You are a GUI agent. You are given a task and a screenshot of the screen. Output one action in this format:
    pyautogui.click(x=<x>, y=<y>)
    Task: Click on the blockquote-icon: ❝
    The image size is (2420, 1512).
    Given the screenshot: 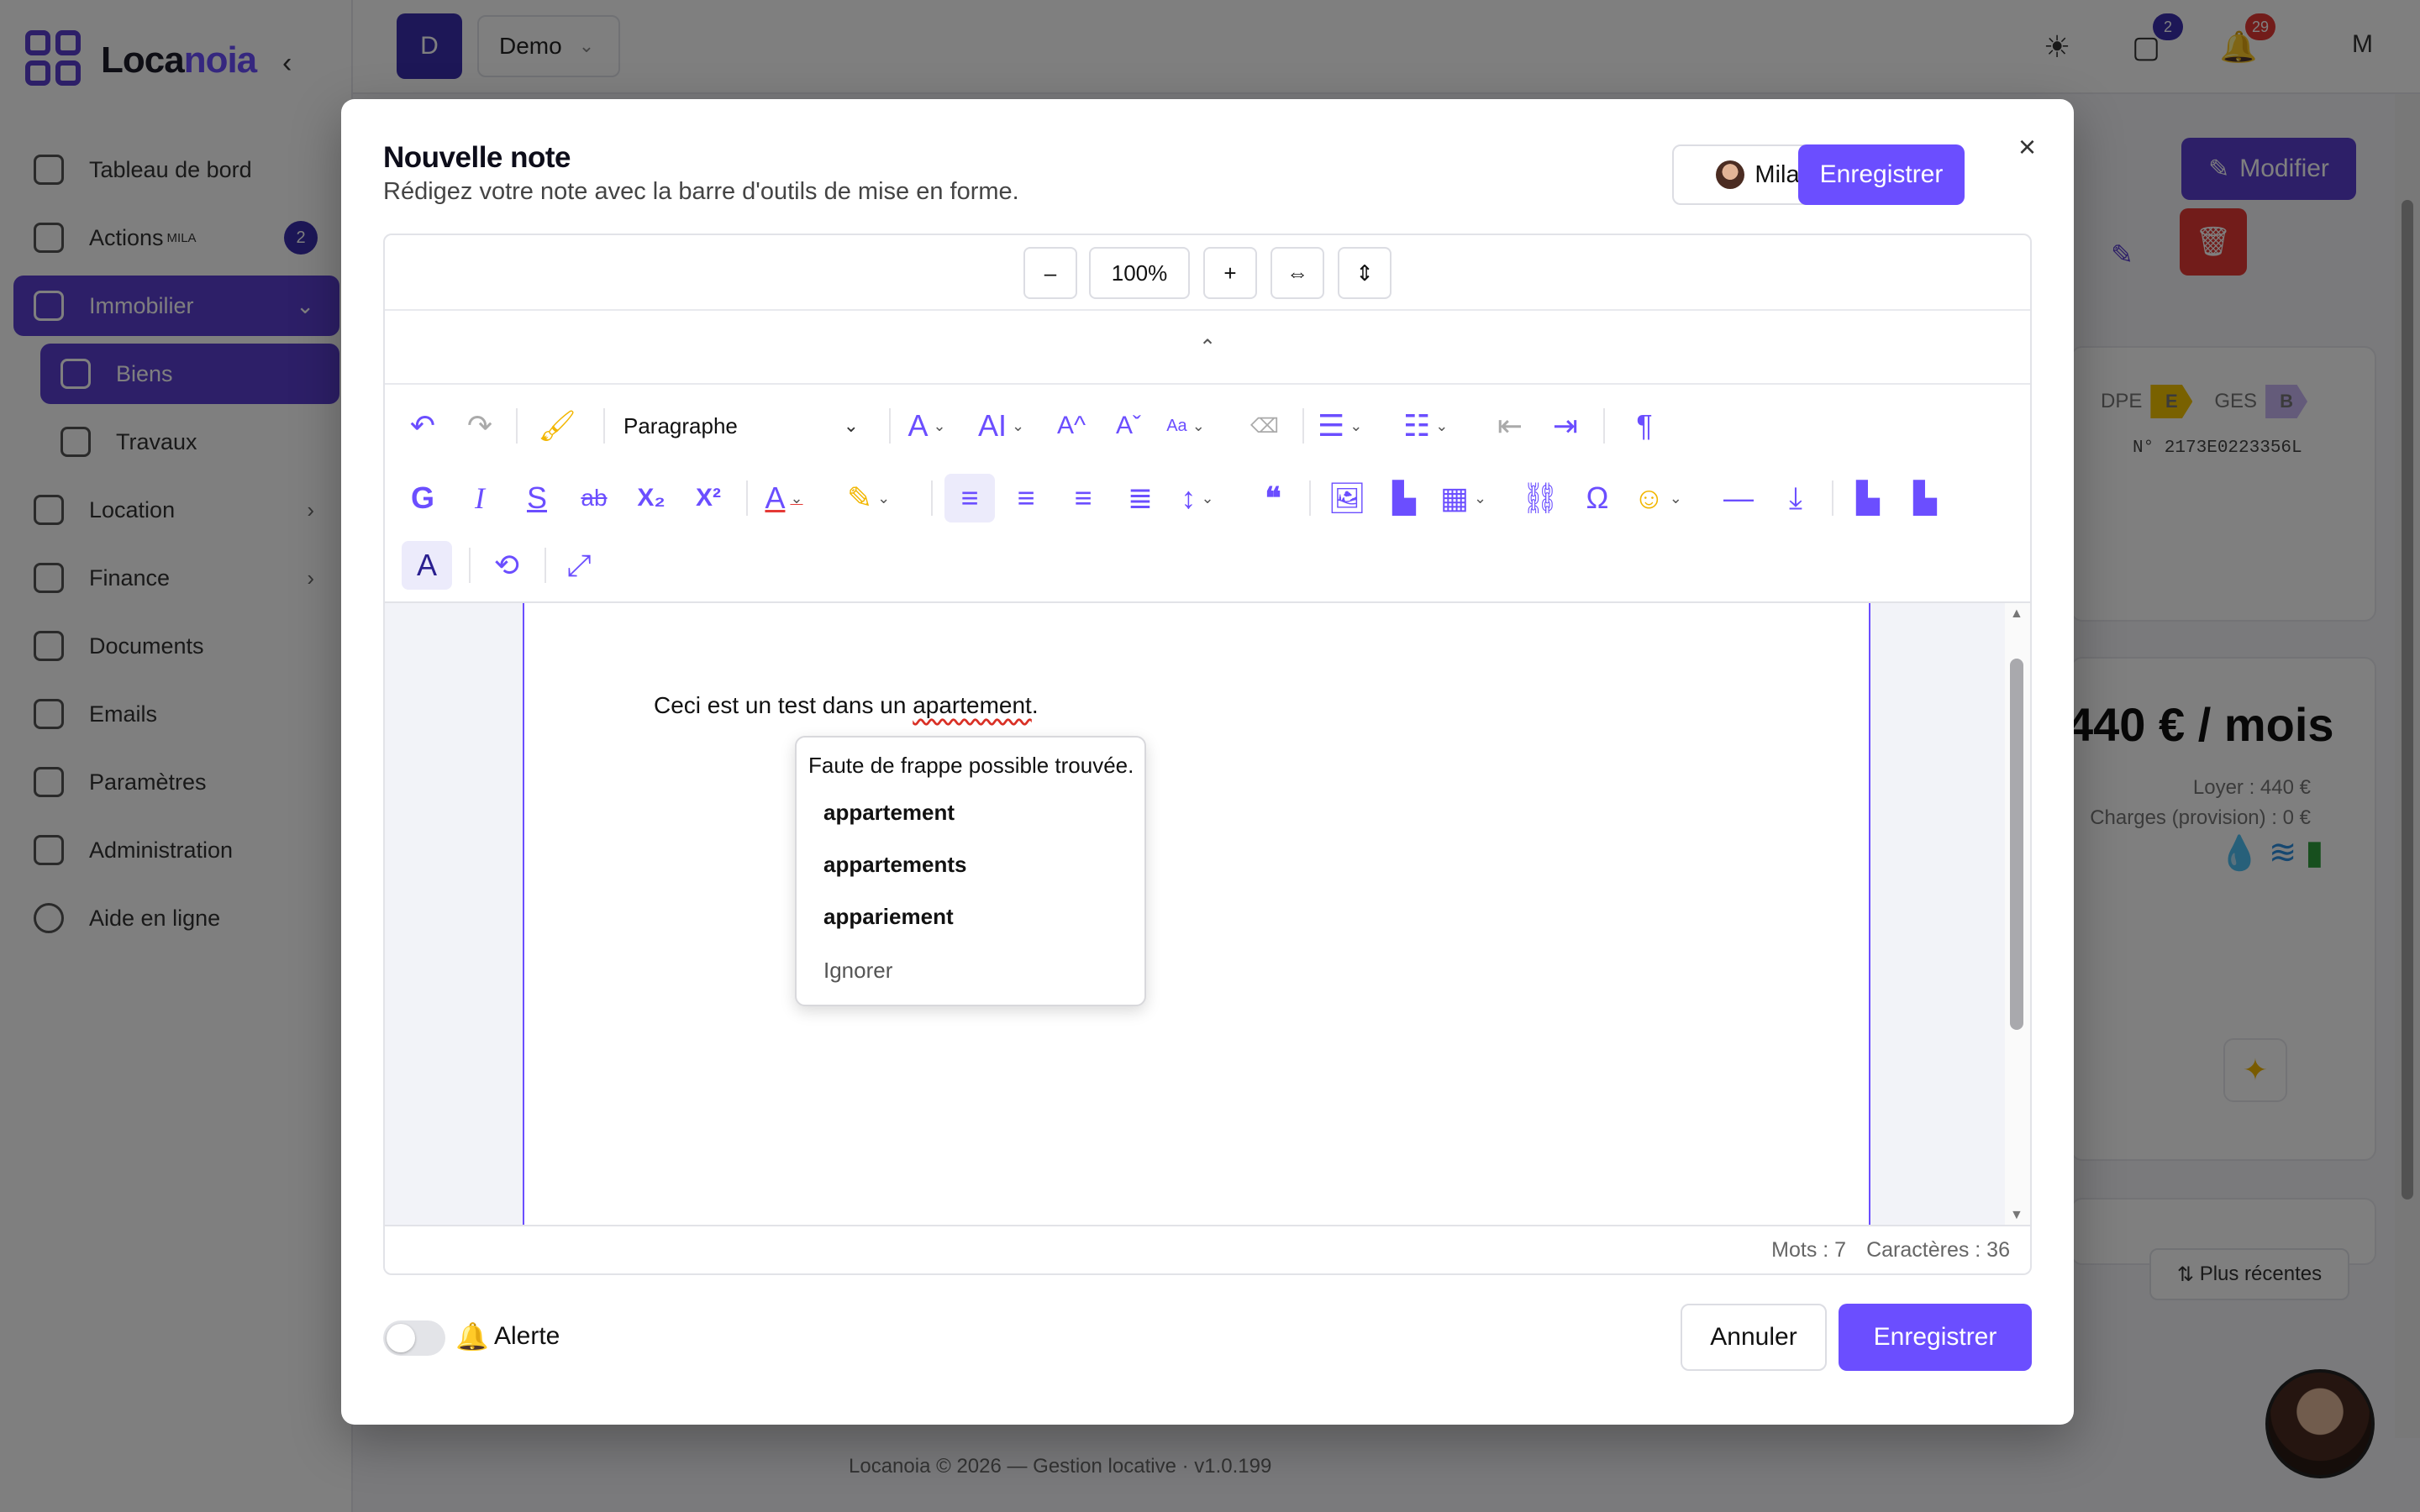 What is the action you would take?
    pyautogui.click(x=1273, y=498)
    